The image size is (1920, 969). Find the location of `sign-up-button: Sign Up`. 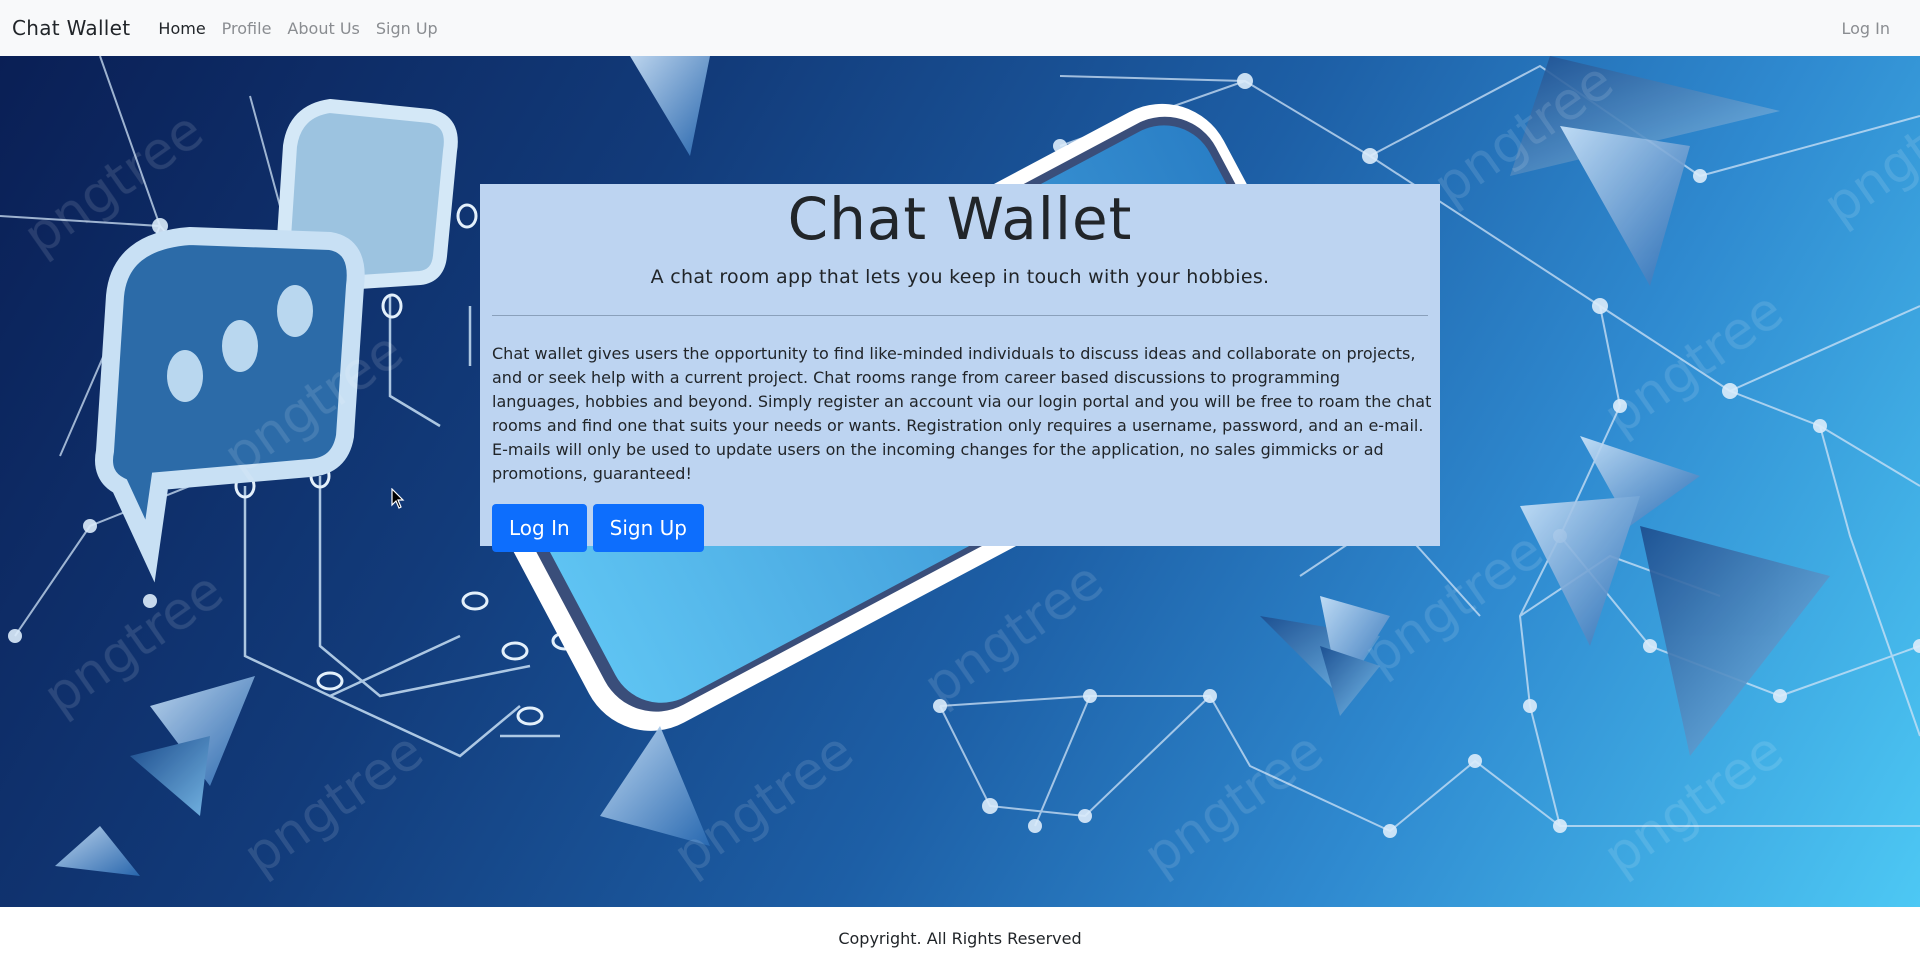

sign-up-button: Sign Up is located at coordinates (648, 528).